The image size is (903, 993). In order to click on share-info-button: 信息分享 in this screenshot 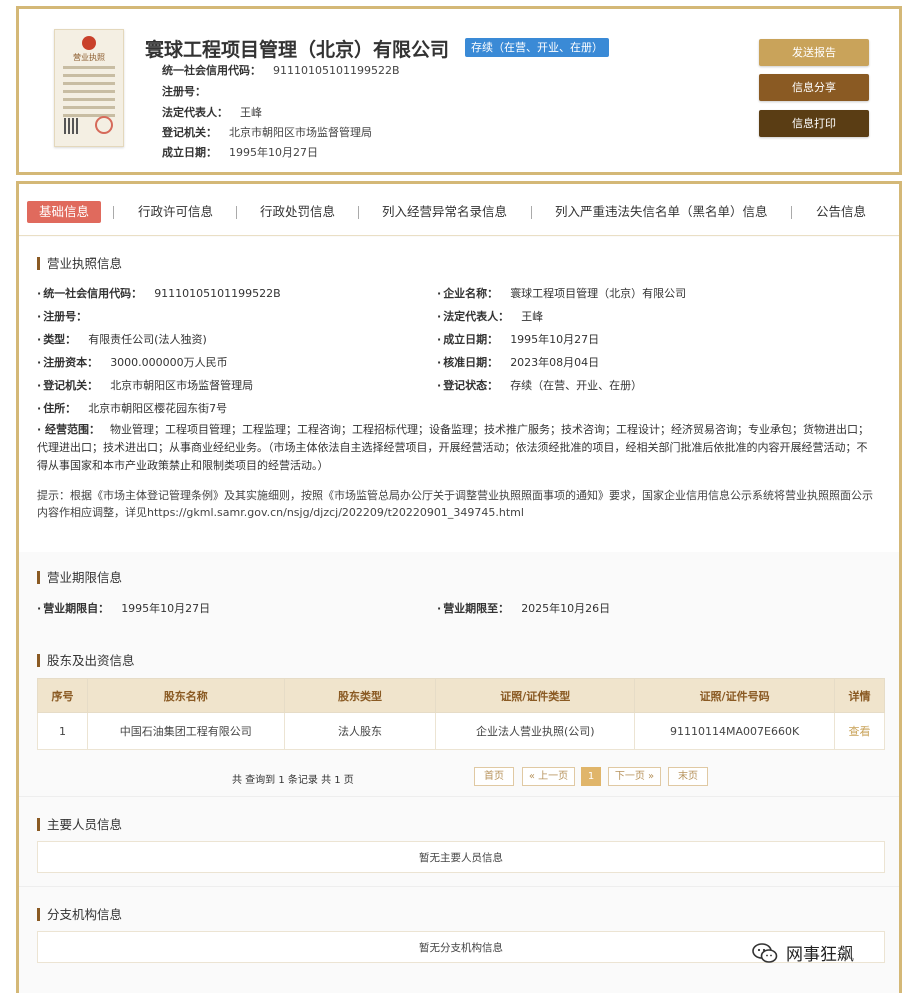, I will do `click(814, 87)`.